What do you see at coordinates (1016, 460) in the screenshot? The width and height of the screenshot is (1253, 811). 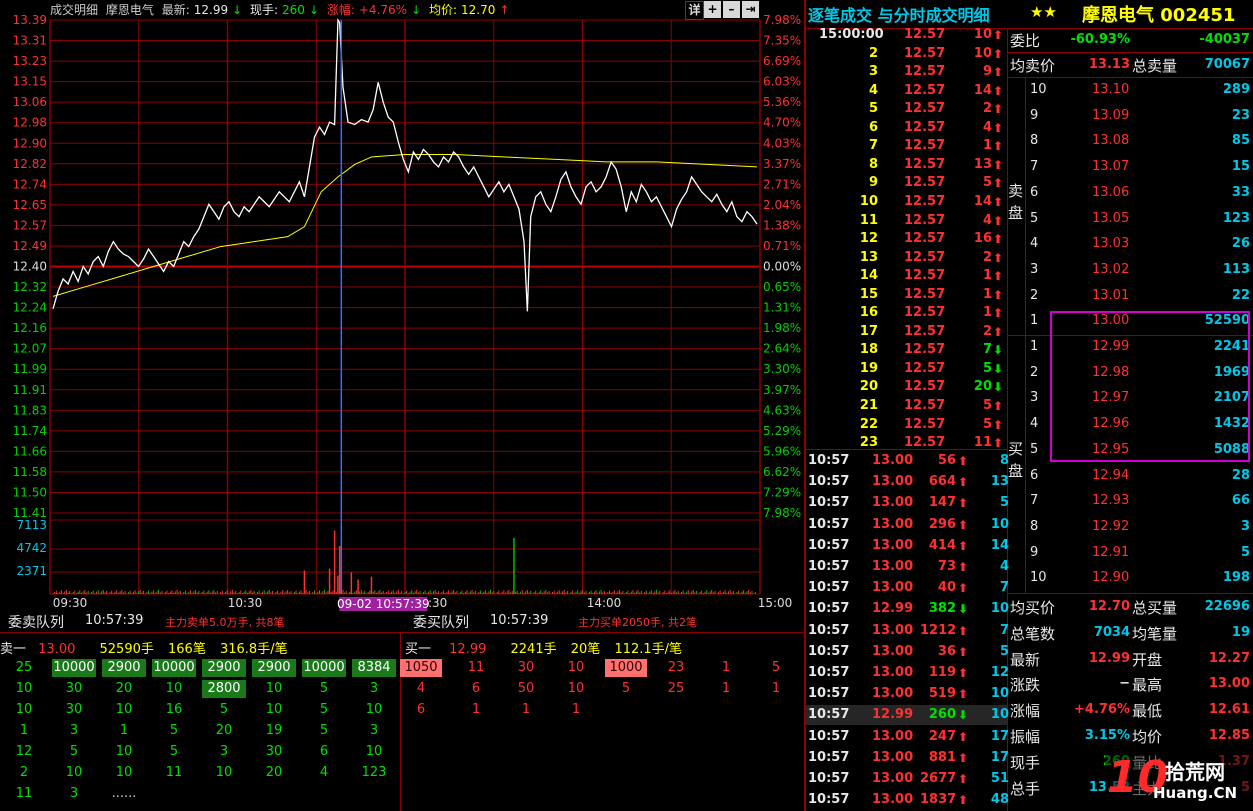 I see `buy-side-label: 买盘` at bounding box center [1016, 460].